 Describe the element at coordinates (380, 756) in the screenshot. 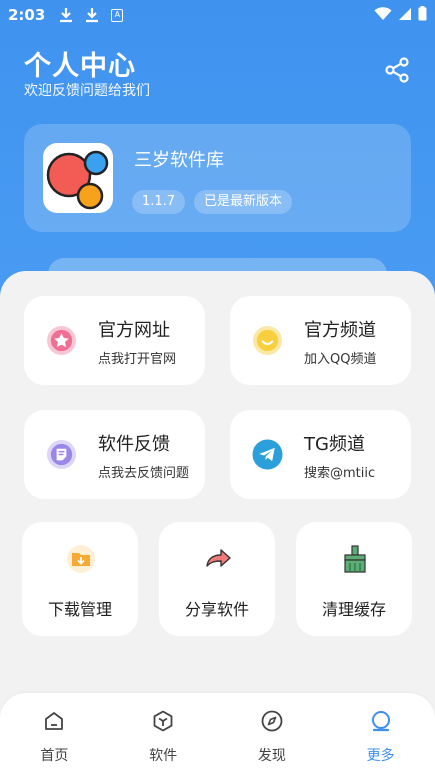

I see `nav-label: 更多` at that location.